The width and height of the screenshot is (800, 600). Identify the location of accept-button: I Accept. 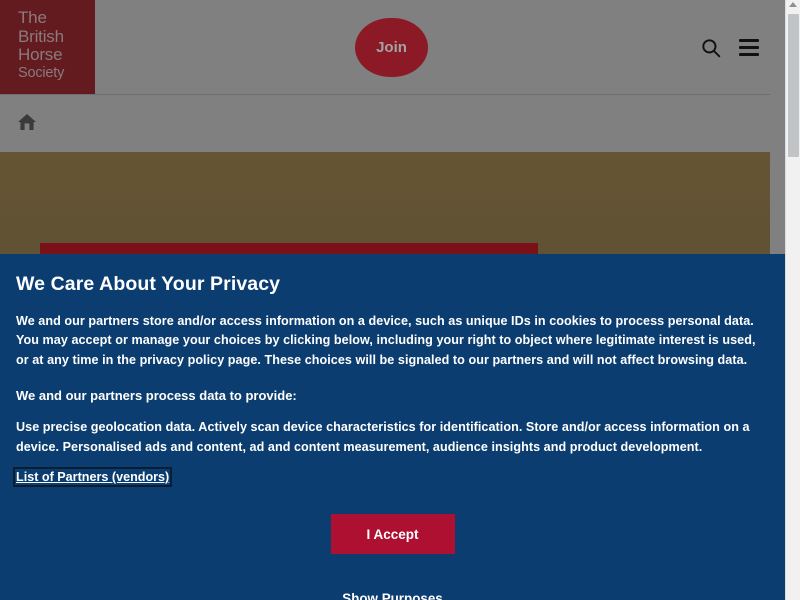
(392, 534).